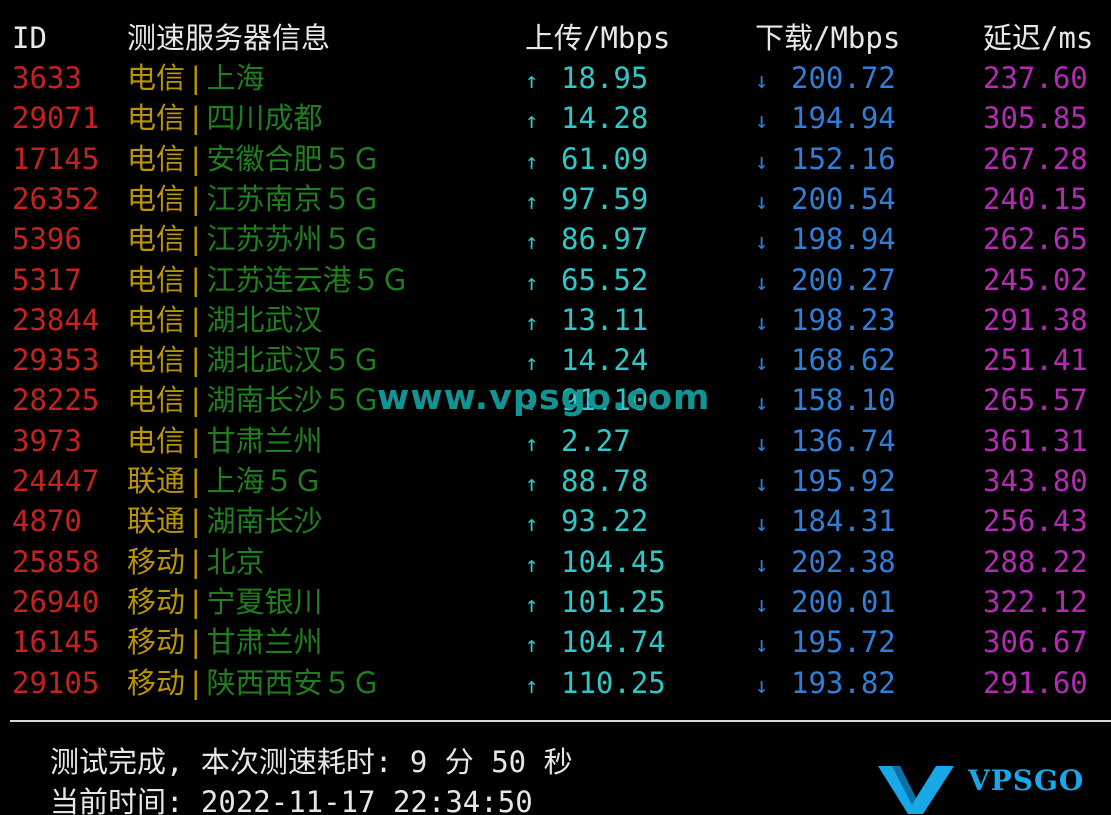 The image size is (1111, 815). I want to click on table-row: 26940 移动|宁夏银川 ↑ 101.25 ↓ 200.01 322.12, so click(555, 602).